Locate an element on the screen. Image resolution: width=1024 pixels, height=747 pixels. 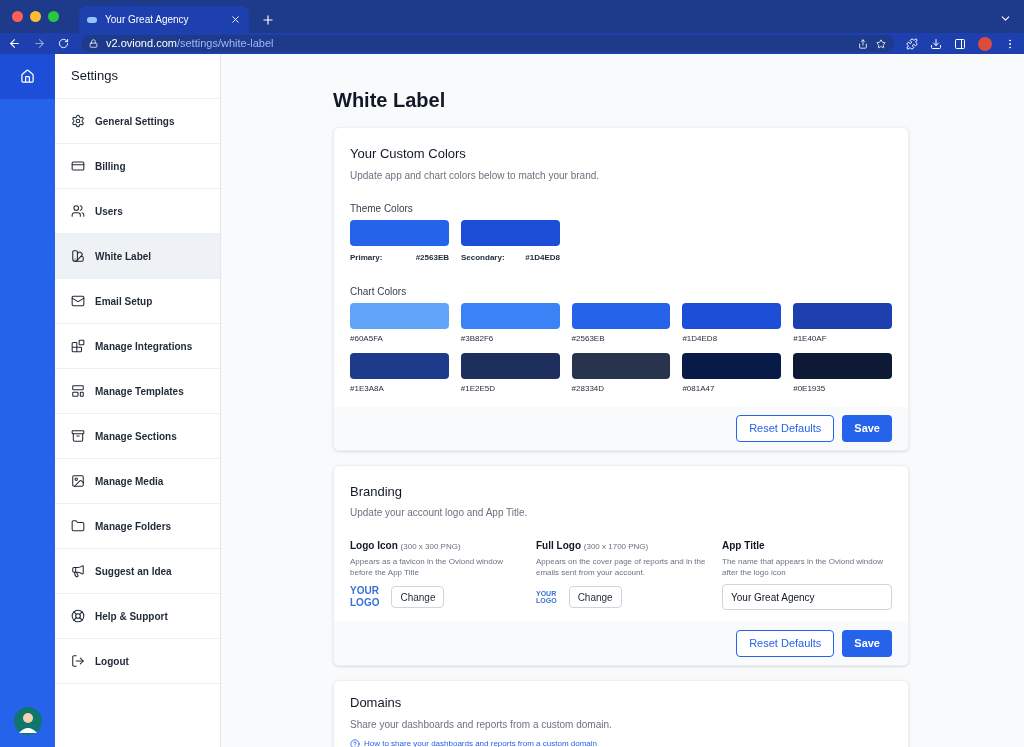
card-subtitle: Update app and chart colors below to match your brand. is located at coordinates (475, 175).